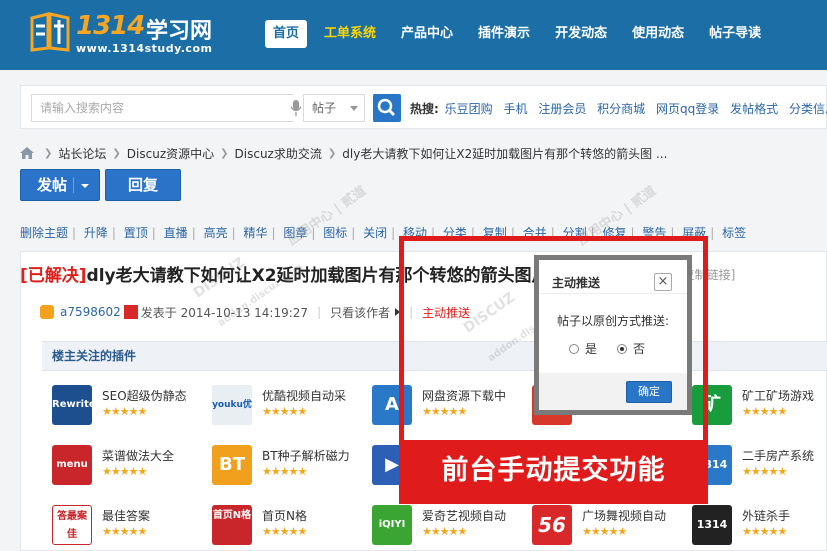 The width and height of the screenshot is (827, 551). Describe the element at coordinates (504, 34) in the screenshot. I see `nav-item-plugin-demo: 插件演示` at that location.